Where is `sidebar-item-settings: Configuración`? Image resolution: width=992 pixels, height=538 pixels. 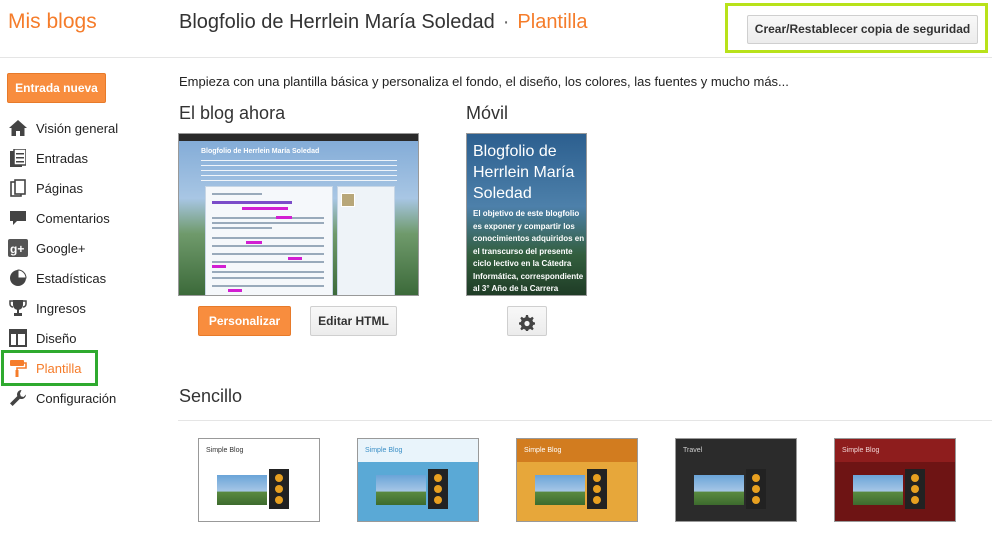 sidebar-item-settings: Configuración is located at coordinates (85, 398).